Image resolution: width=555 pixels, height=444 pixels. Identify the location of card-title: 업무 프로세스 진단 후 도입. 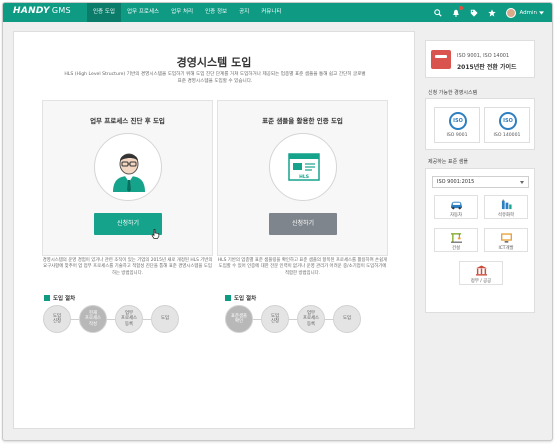
(127, 121).